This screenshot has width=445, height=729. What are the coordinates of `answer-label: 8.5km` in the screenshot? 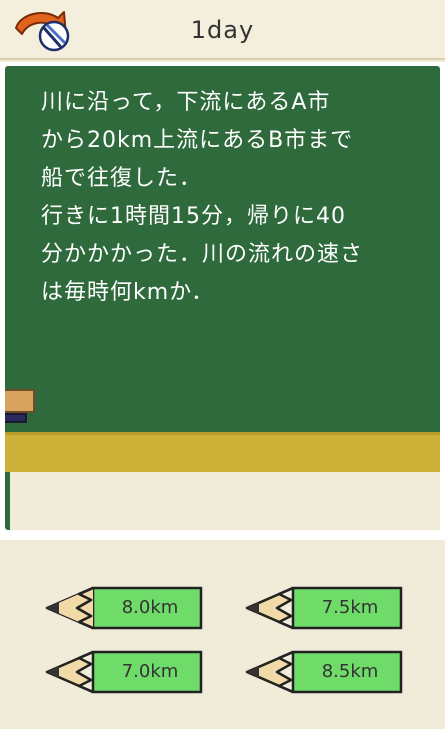 It's located at (350, 671).